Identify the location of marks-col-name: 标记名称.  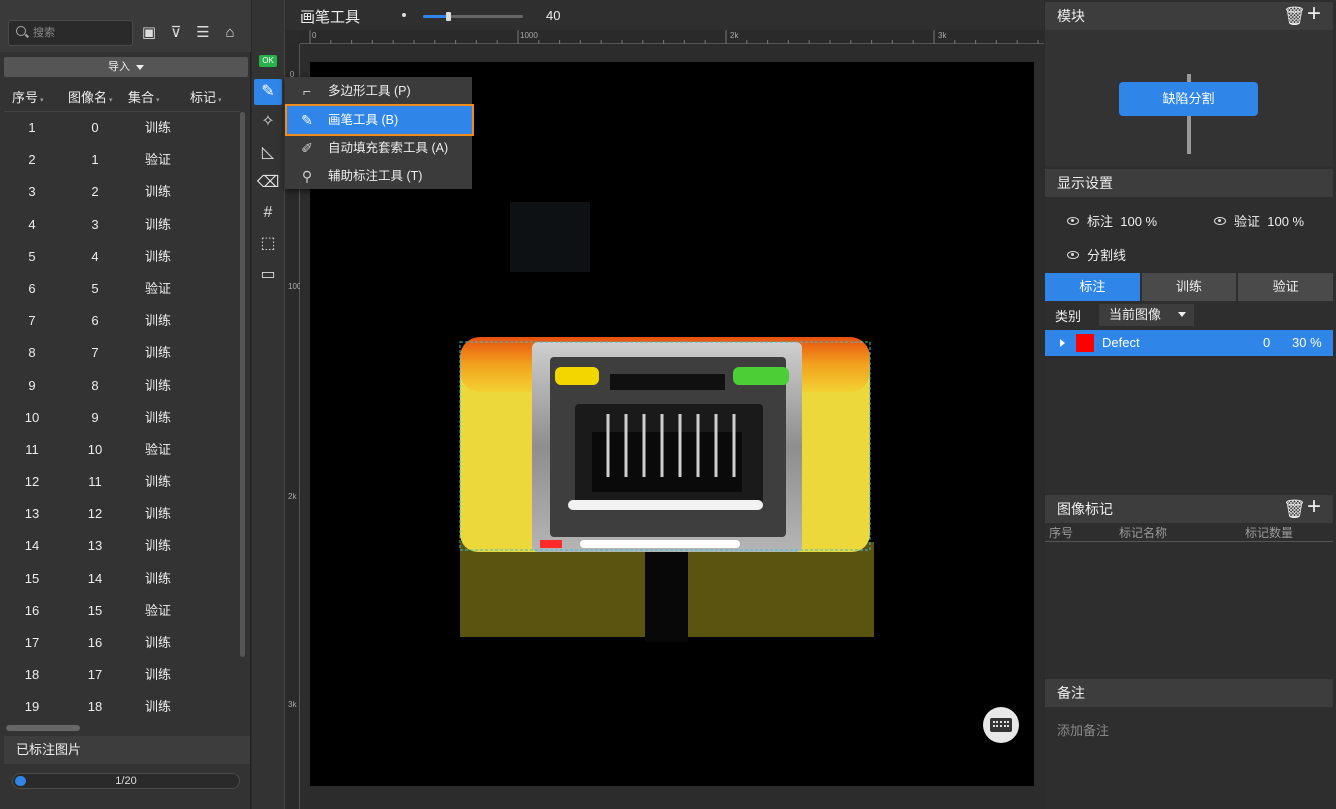
(1143, 533).